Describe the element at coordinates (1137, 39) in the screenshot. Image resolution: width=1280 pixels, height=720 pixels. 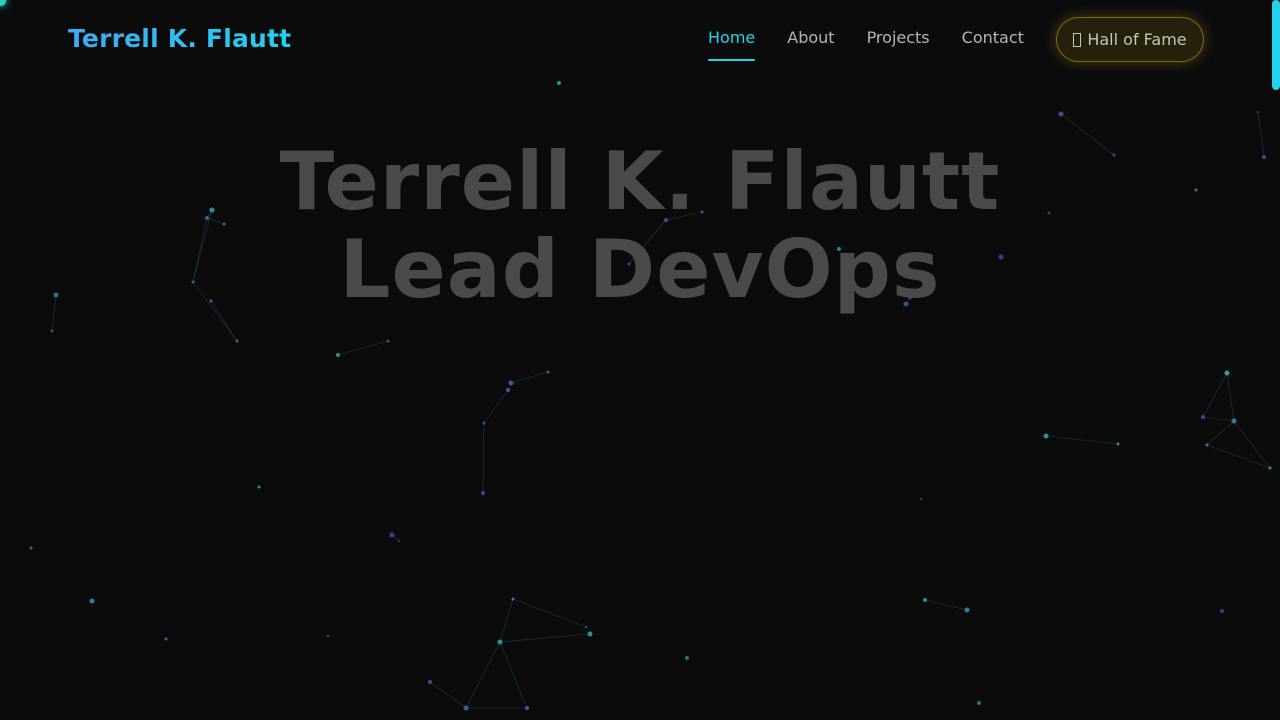
I see `hall-of-fame-label: Hall of Fame` at that location.